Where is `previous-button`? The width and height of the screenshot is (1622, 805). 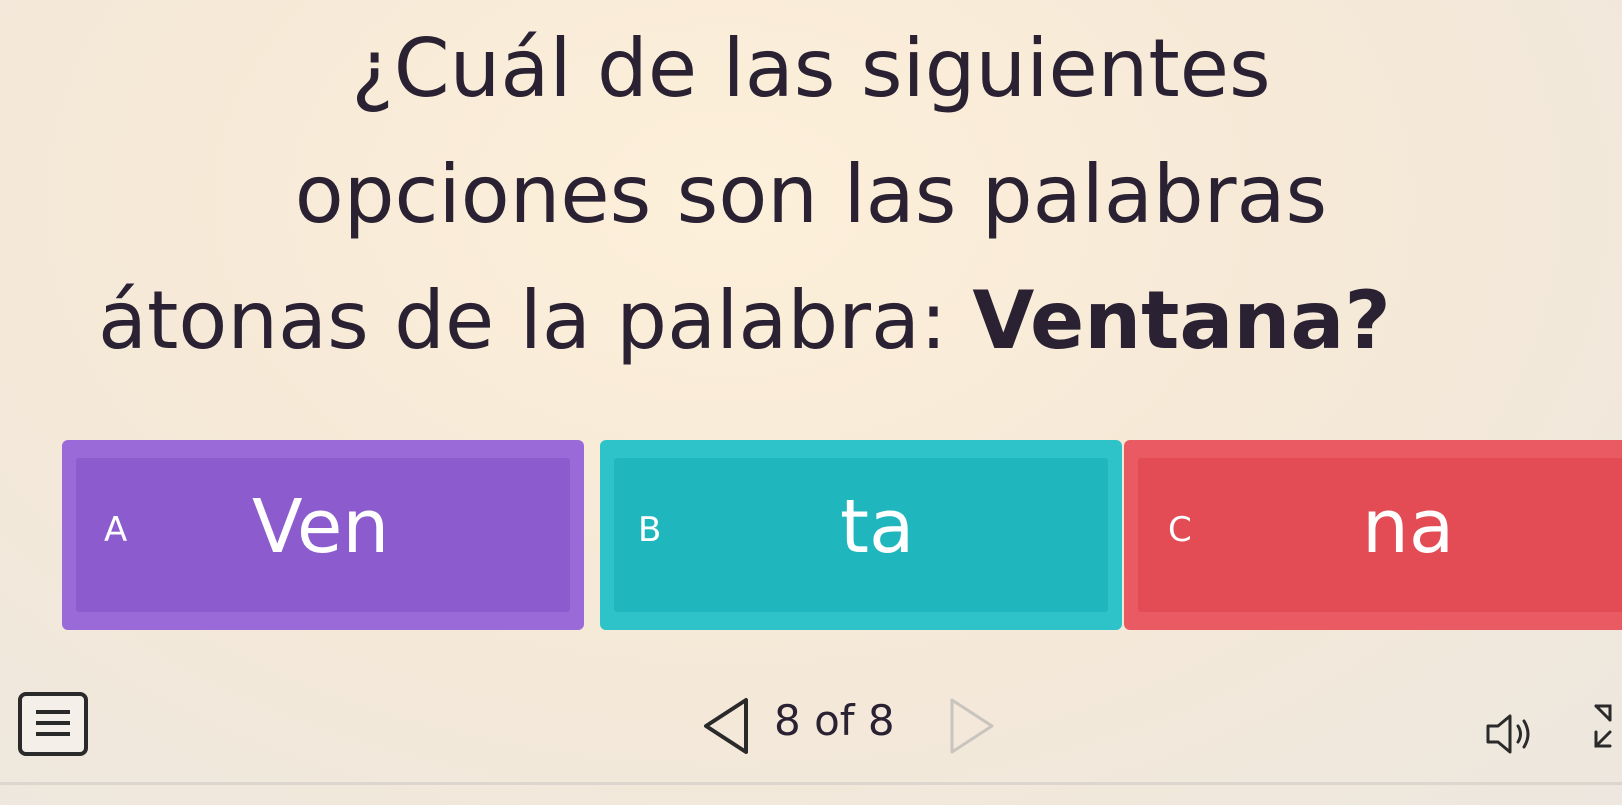
previous-button is located at coordinates (726, 726).